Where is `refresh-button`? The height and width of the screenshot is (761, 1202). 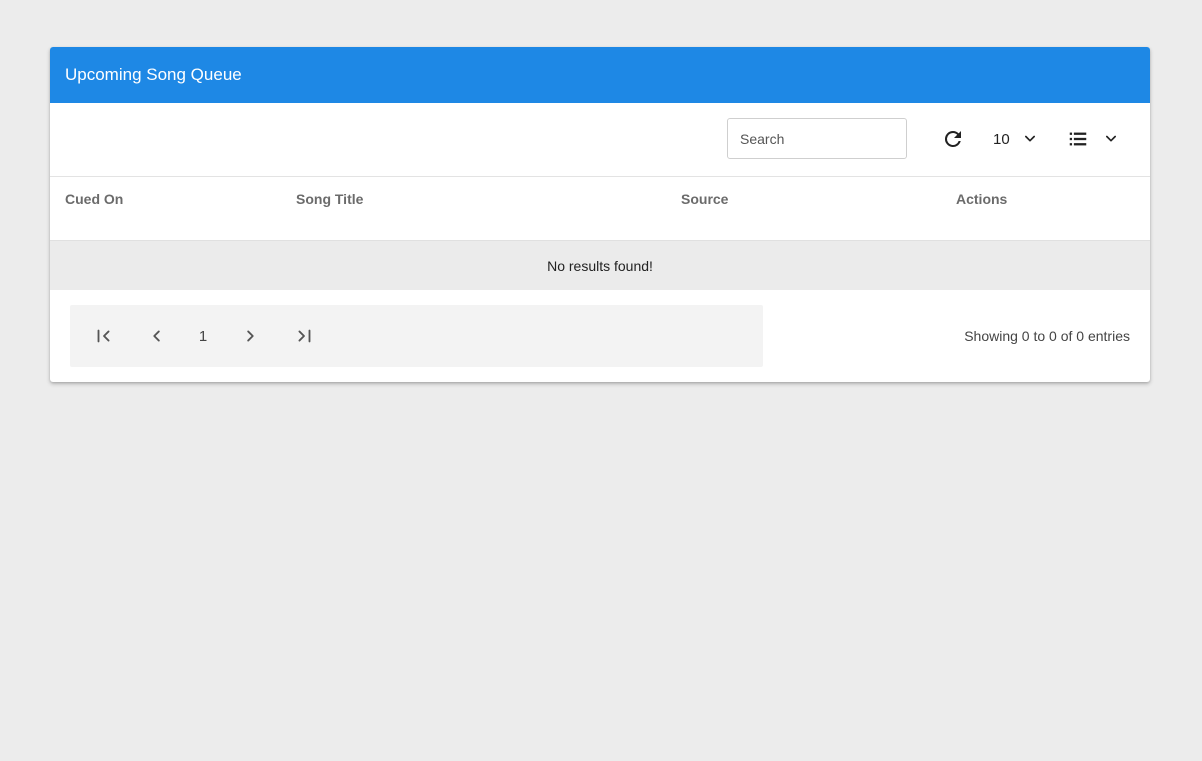 refresh-button is located at coordinates (953, 139).